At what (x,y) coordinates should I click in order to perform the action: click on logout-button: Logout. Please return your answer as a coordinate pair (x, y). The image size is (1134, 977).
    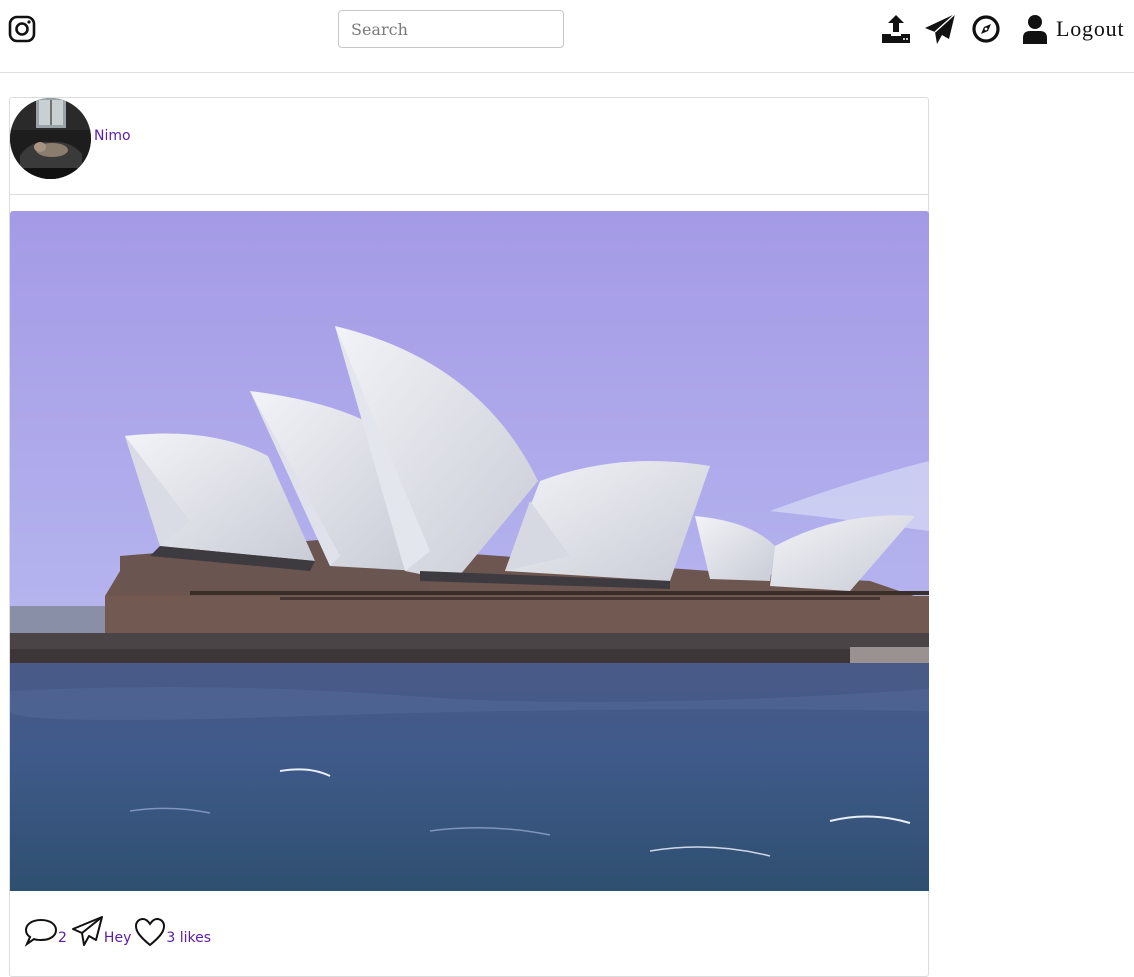
    Looking at the image, I should click on (1073, 29).